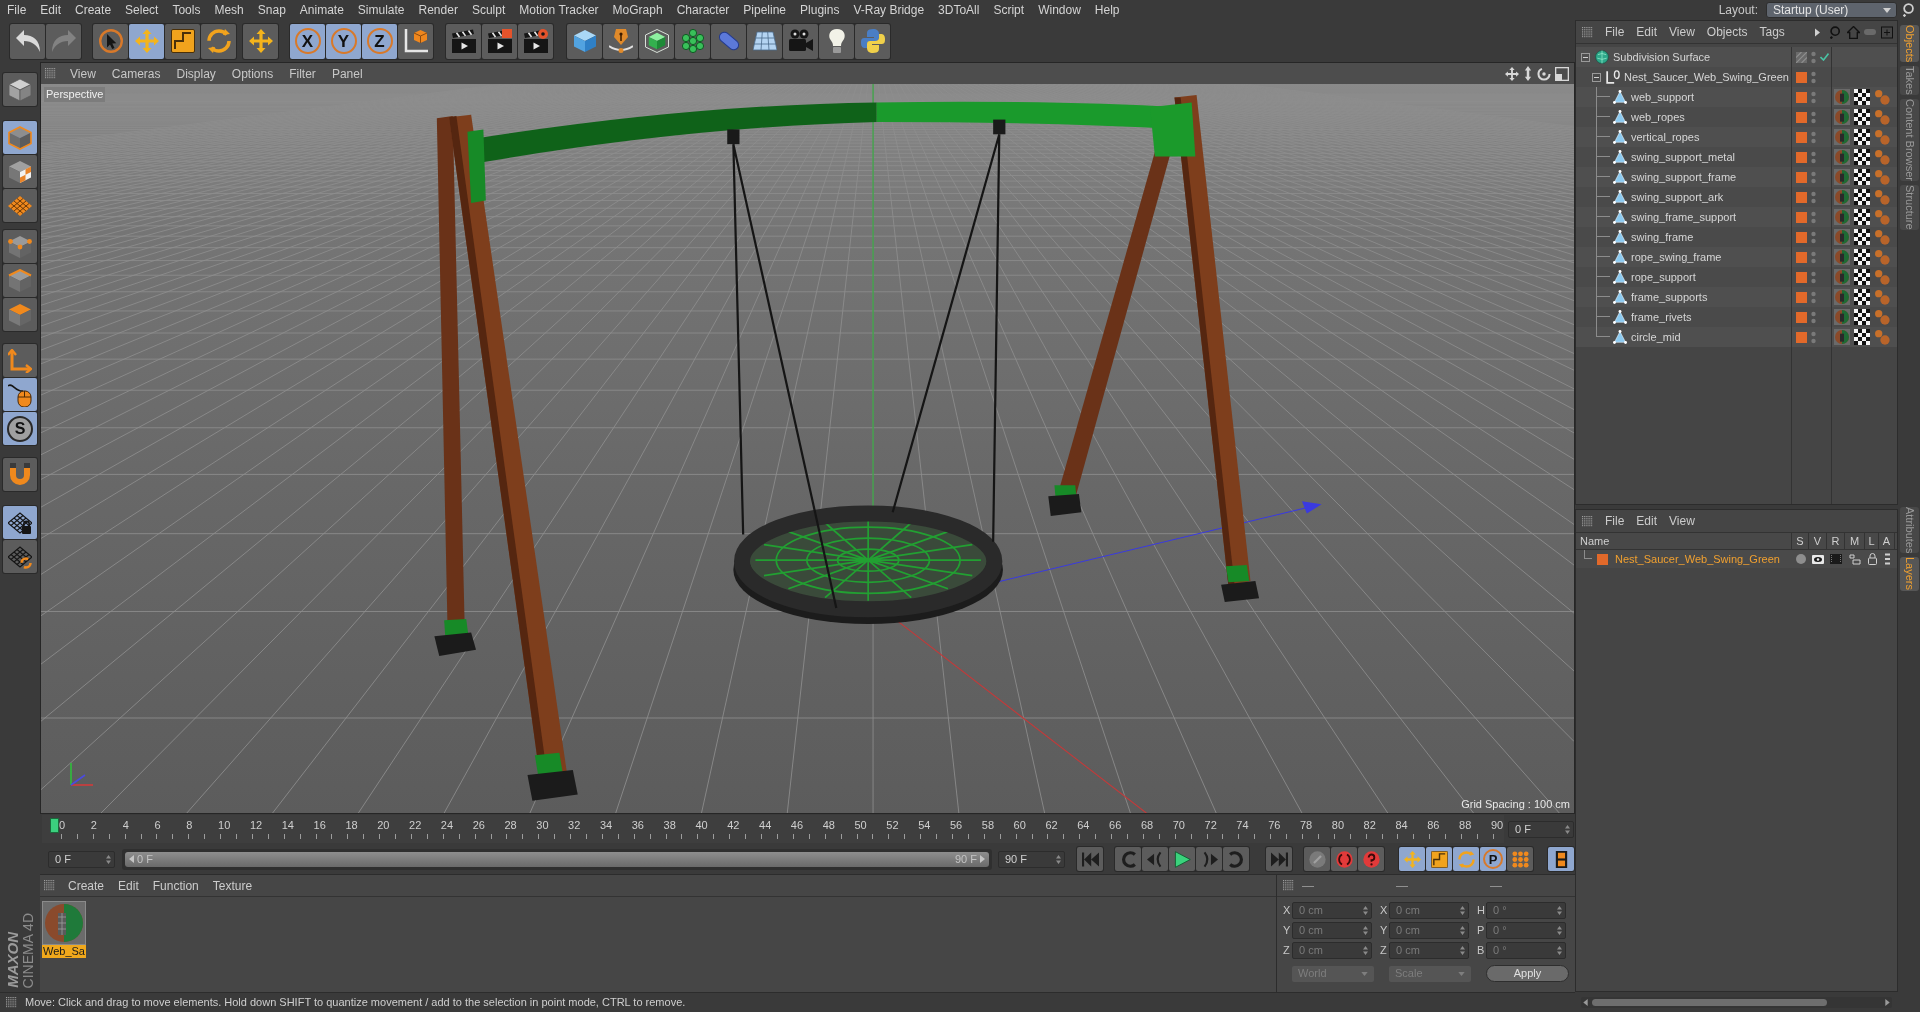  What do you see at coordinates (1736, 97) in the screenshot?
I see `object-row: web_support` at bounding box center [1736, 97].